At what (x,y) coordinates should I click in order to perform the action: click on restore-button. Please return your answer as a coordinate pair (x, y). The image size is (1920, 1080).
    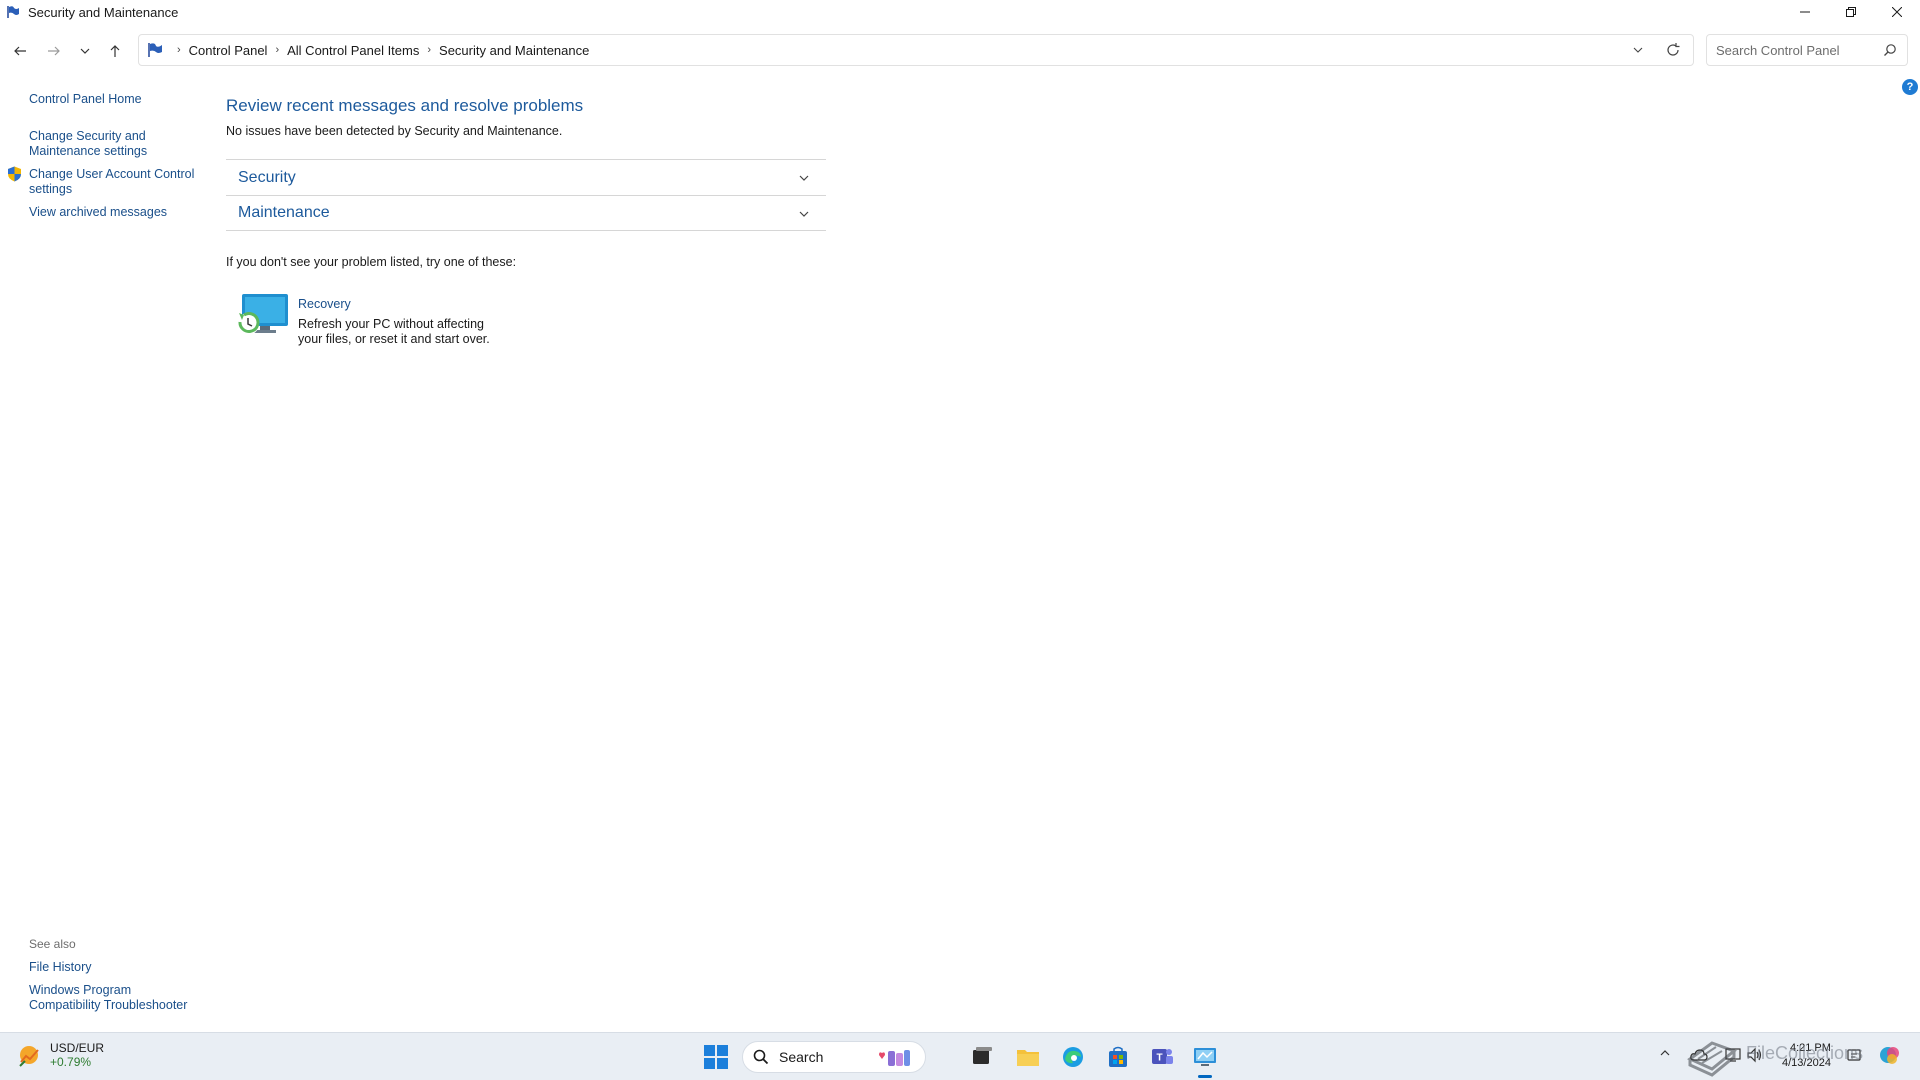
    Looking at the image, I should click on (1851, 12).